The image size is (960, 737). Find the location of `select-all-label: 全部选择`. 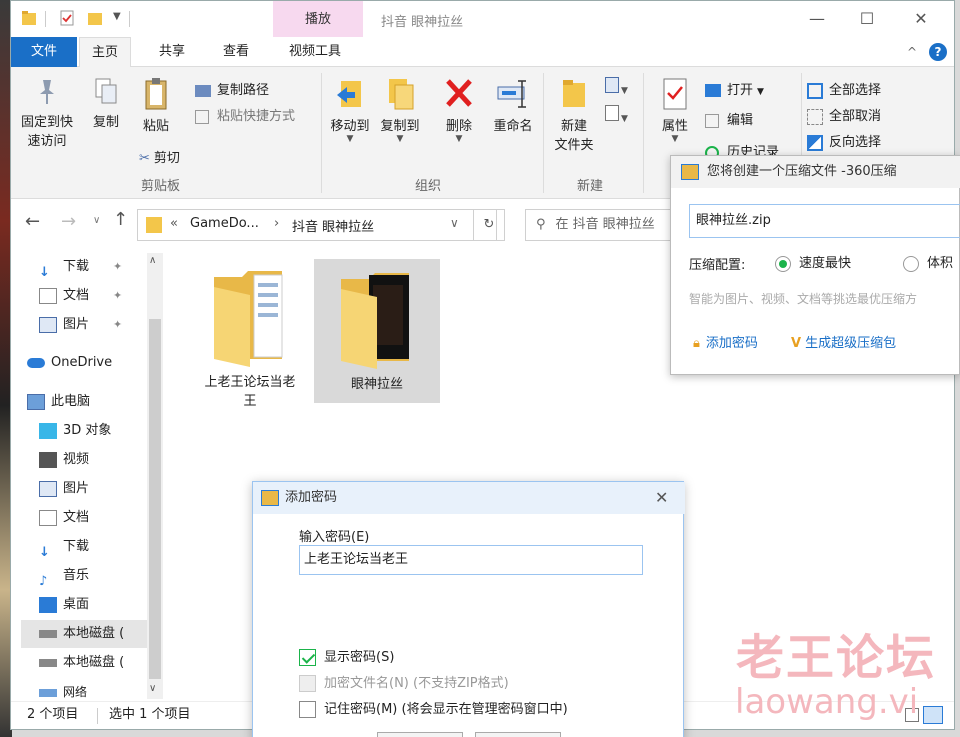

select-all-label: 全部选择 is located at coordinates (855, 90).